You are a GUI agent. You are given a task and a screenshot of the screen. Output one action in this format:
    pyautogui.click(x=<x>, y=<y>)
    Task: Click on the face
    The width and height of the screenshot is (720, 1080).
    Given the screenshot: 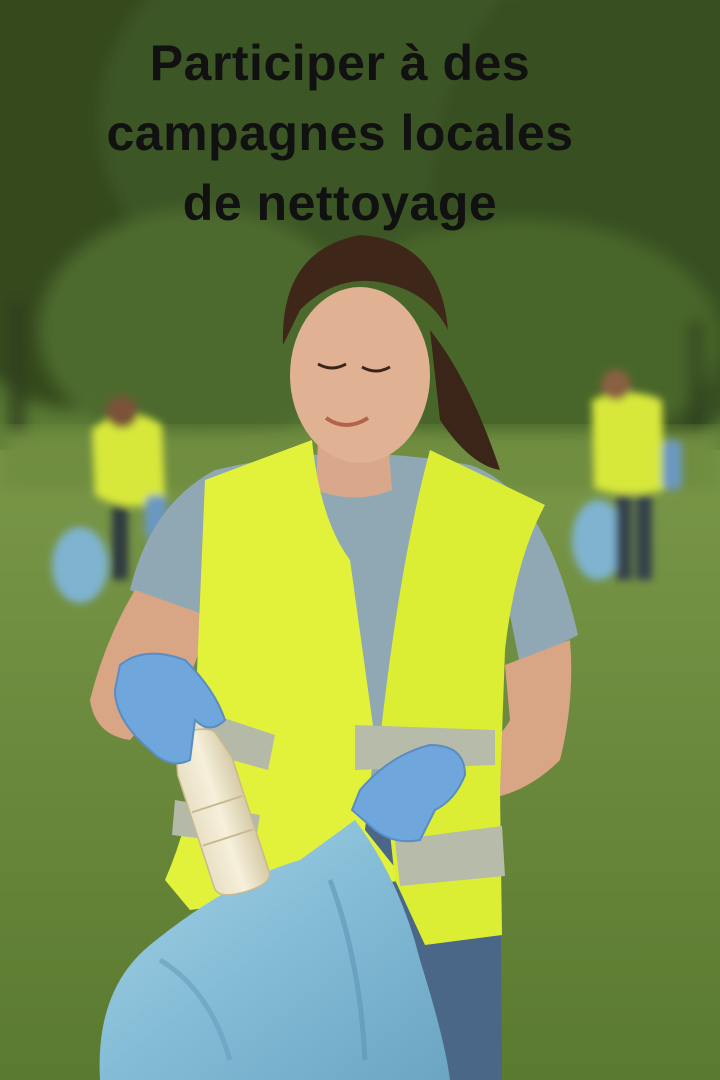 What is the action you would take?
    pyautogui.click(x=360, y=375)
    